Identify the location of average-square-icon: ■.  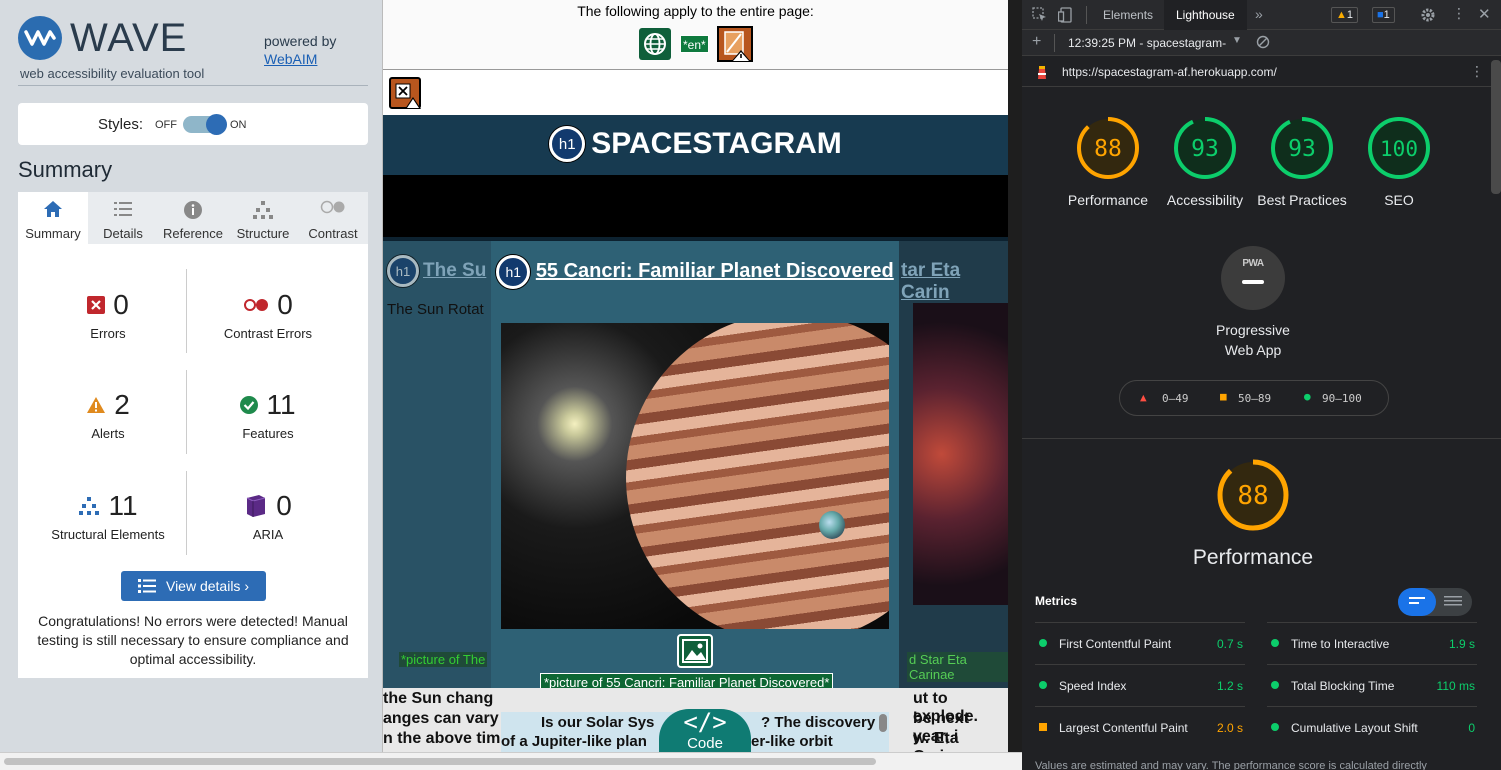
(1223, 396).